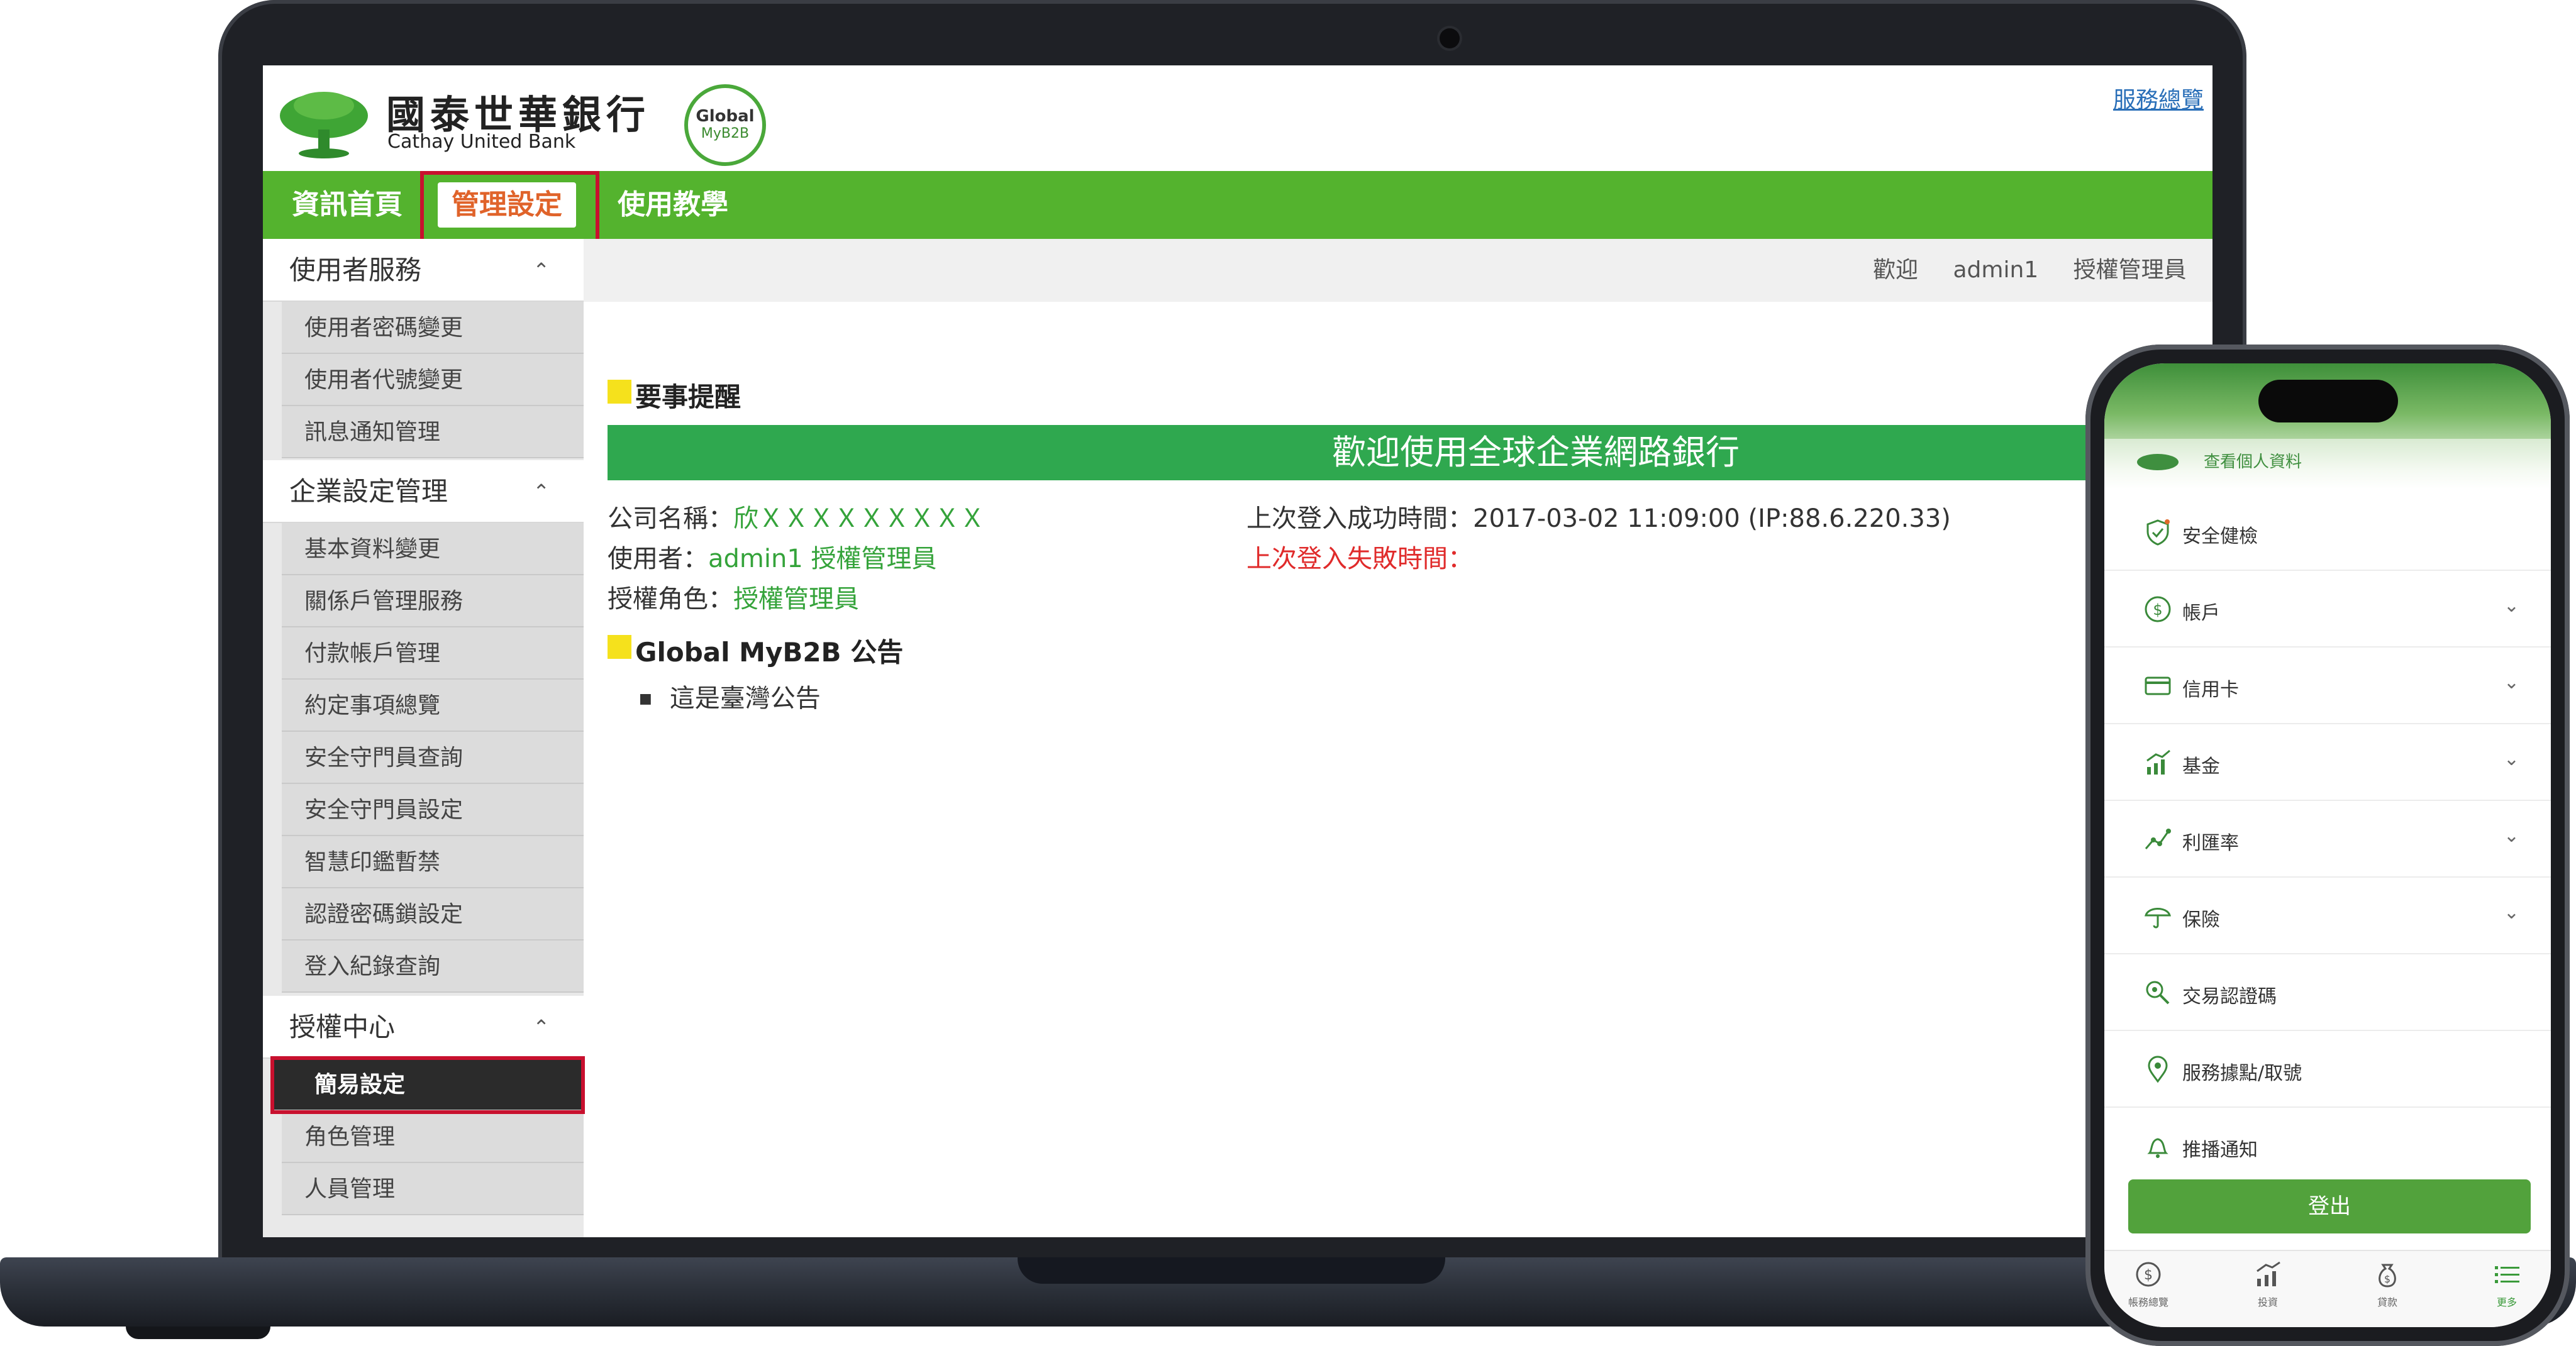 The image size is (2576, 1346). I want to click on user-row: 使用者：admin1 授權管理員, so click(772, 556).